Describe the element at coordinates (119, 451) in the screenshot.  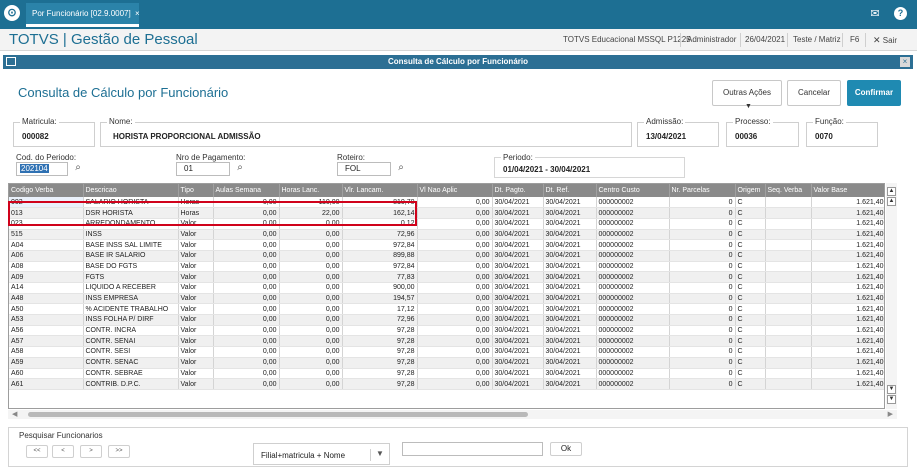
I see `nav-last-button: >>` at that location.